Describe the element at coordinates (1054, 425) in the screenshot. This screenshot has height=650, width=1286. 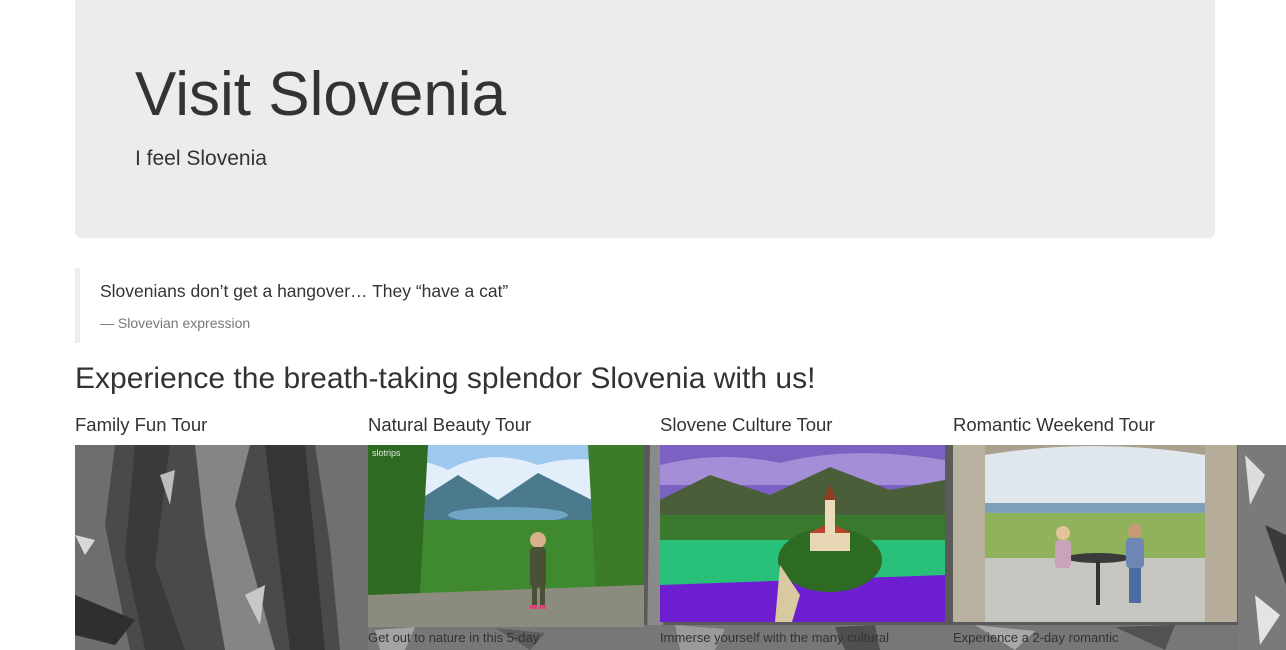
I see `tour-title-romantic: Romantic Weekend Tour` at that location.